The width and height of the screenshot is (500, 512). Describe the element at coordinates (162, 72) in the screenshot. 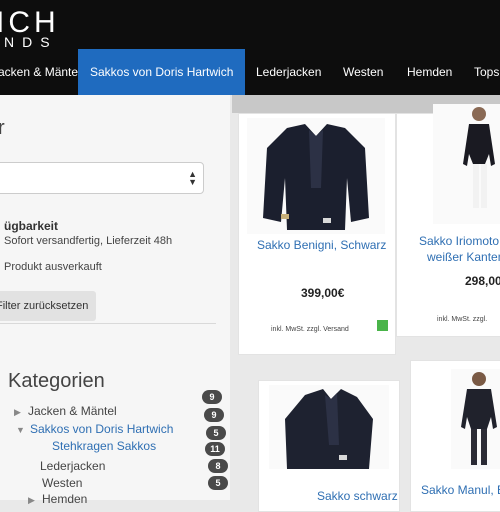

I see `nav-item-sakkos: Sakkos von Doris Hartwich` at that location.